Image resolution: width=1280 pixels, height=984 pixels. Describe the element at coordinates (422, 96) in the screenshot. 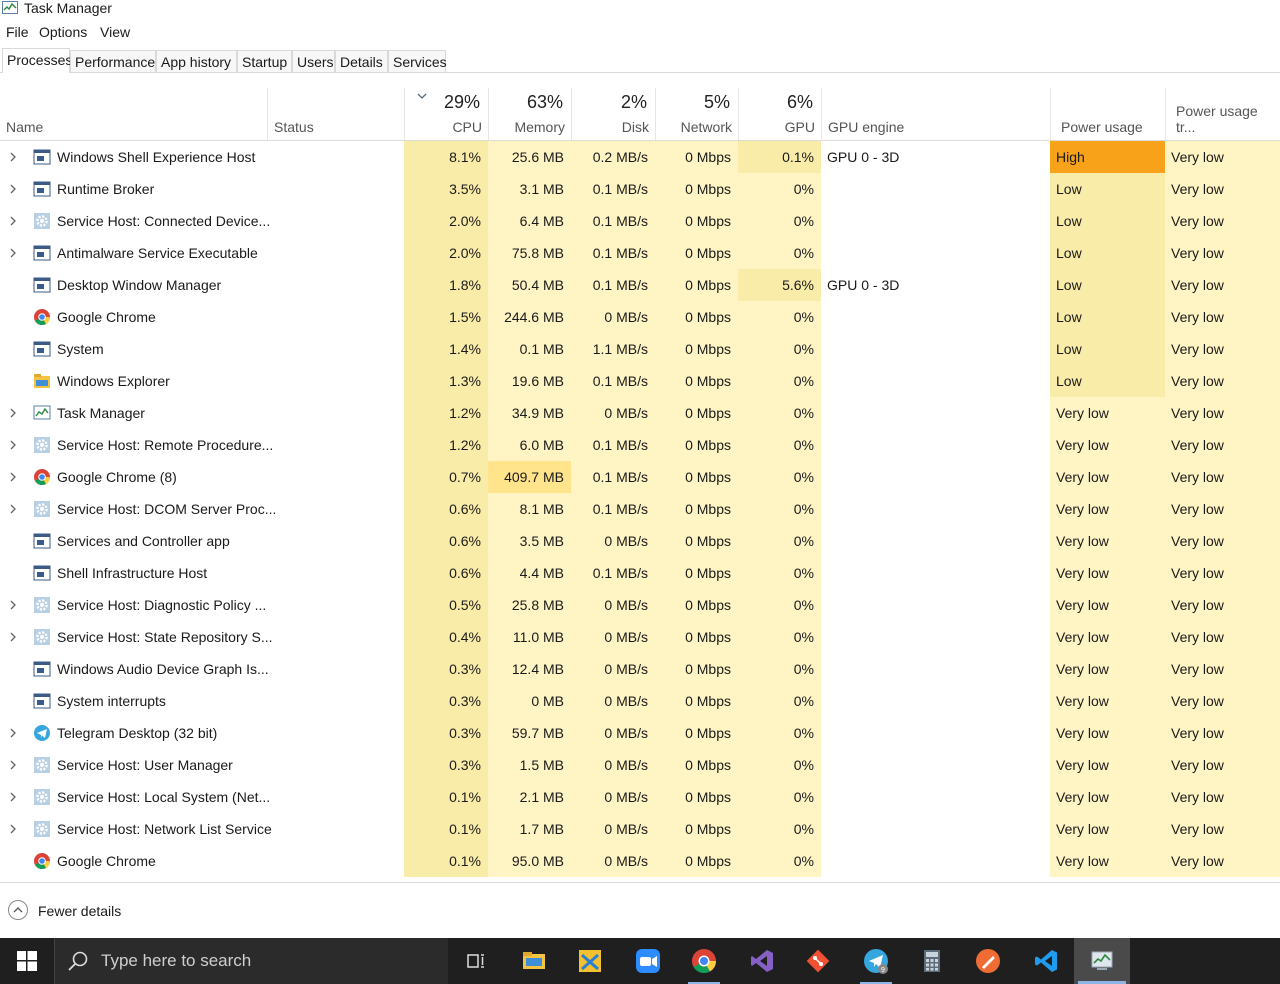

I see `sort-chevron-icon` at that location.